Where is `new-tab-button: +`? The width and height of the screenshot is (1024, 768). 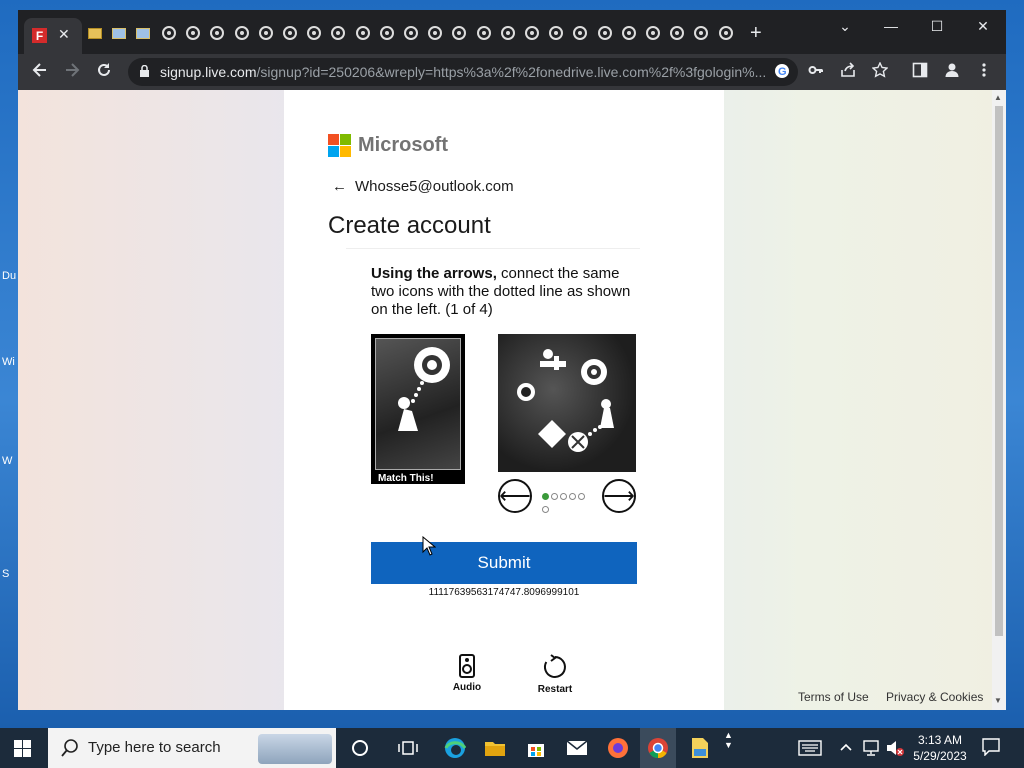 new-tab-button: + is located at coordinates (756, 33).